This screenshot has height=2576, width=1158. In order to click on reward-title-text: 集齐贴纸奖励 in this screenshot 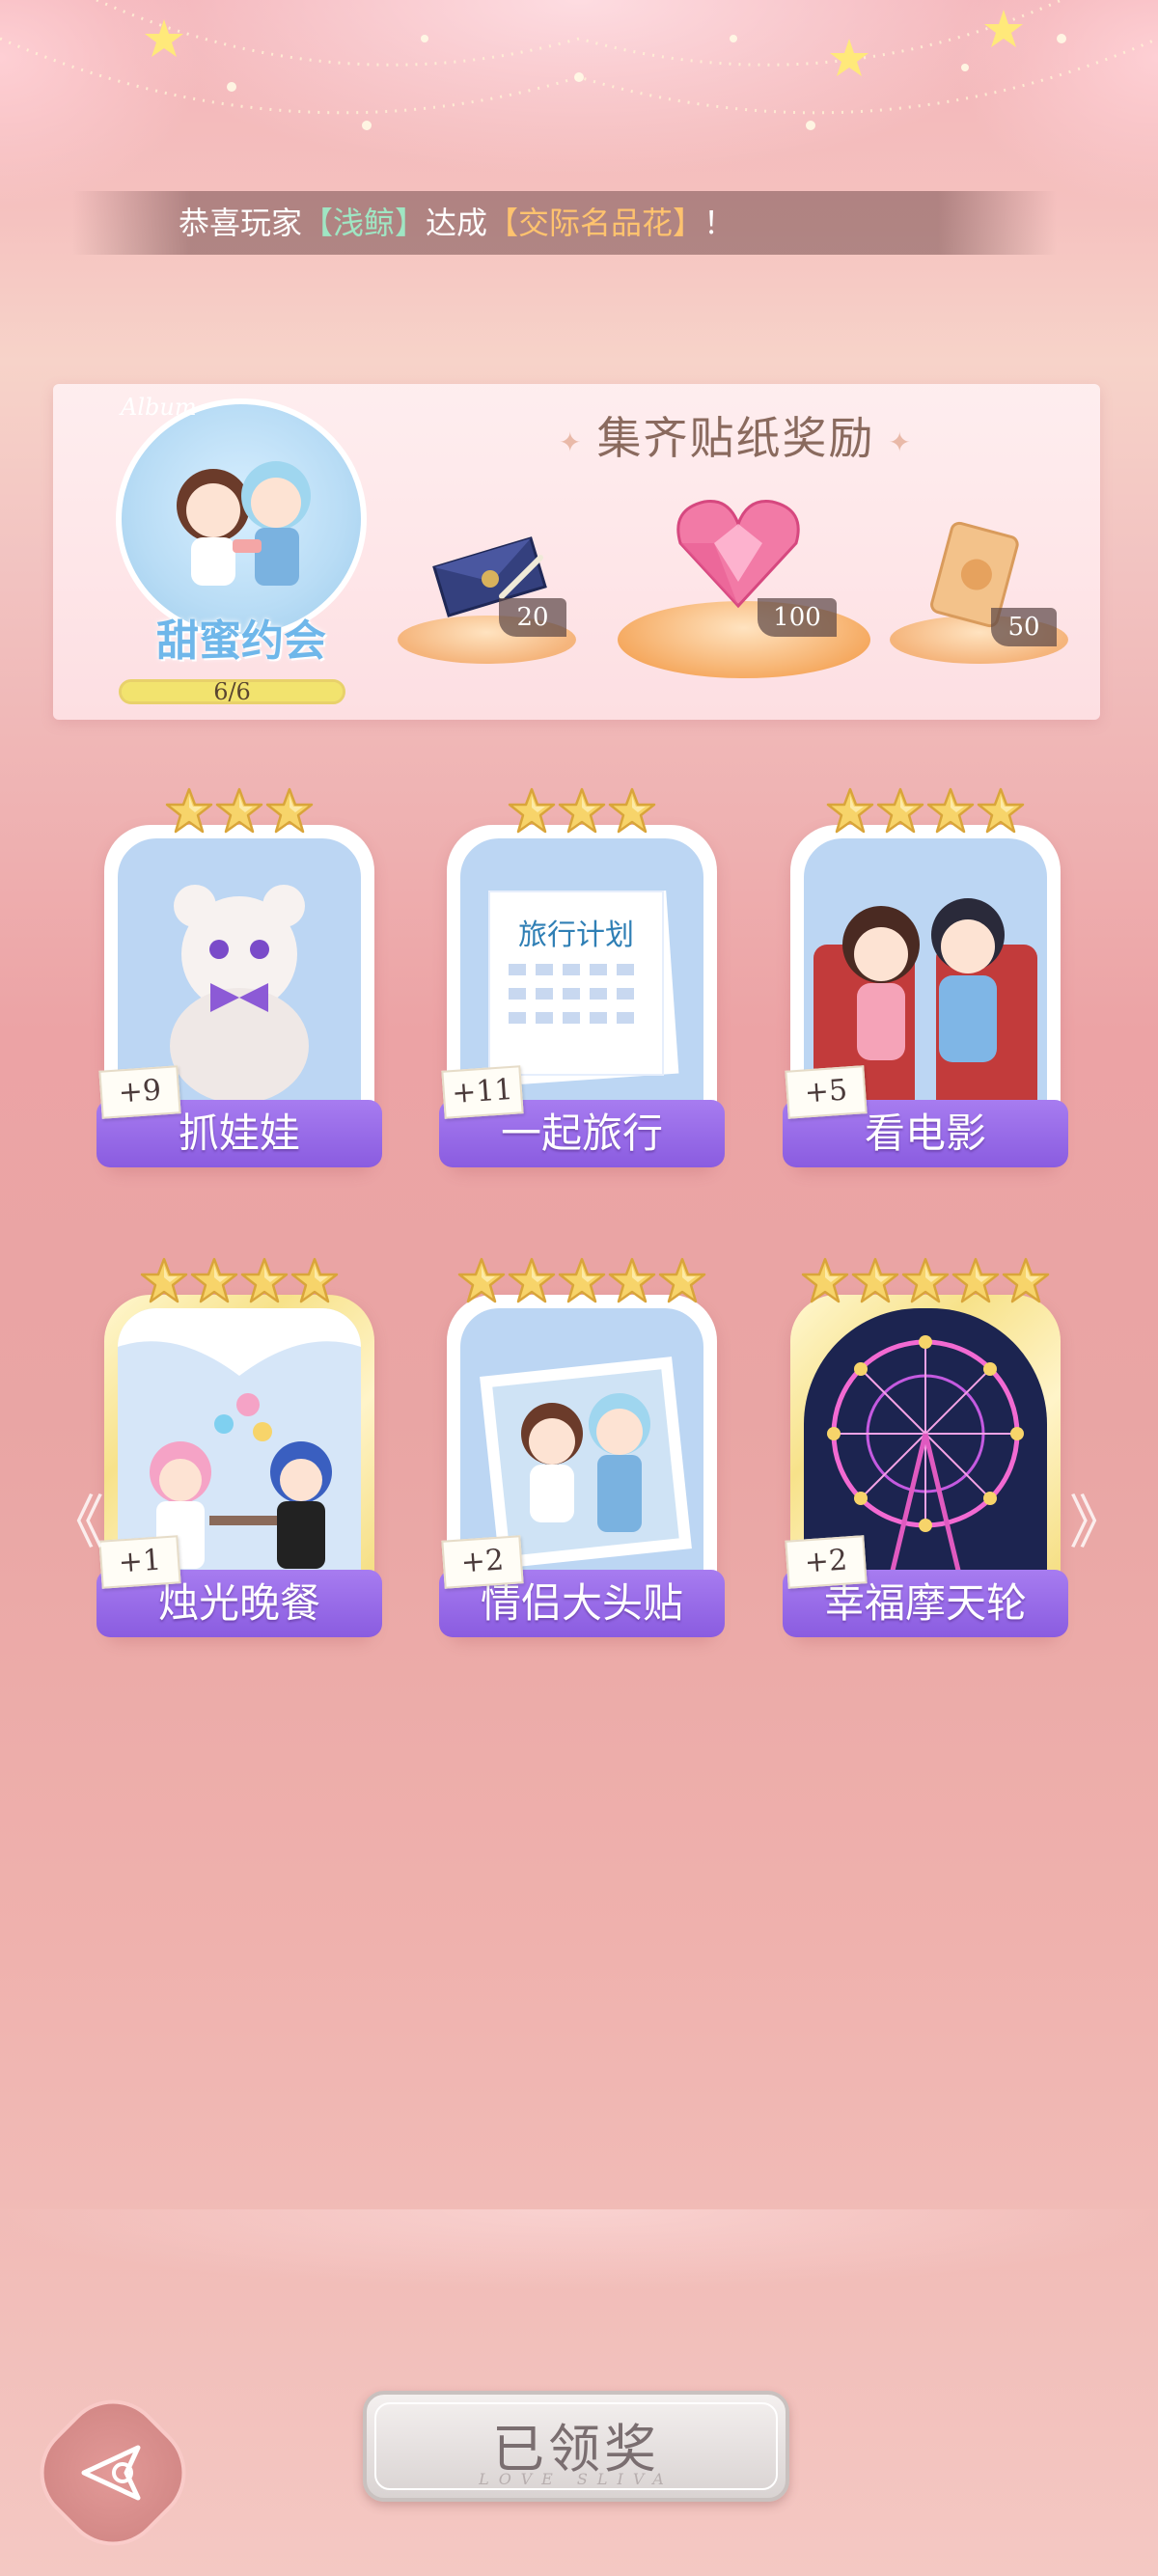, I will do `click(735, 438)`.